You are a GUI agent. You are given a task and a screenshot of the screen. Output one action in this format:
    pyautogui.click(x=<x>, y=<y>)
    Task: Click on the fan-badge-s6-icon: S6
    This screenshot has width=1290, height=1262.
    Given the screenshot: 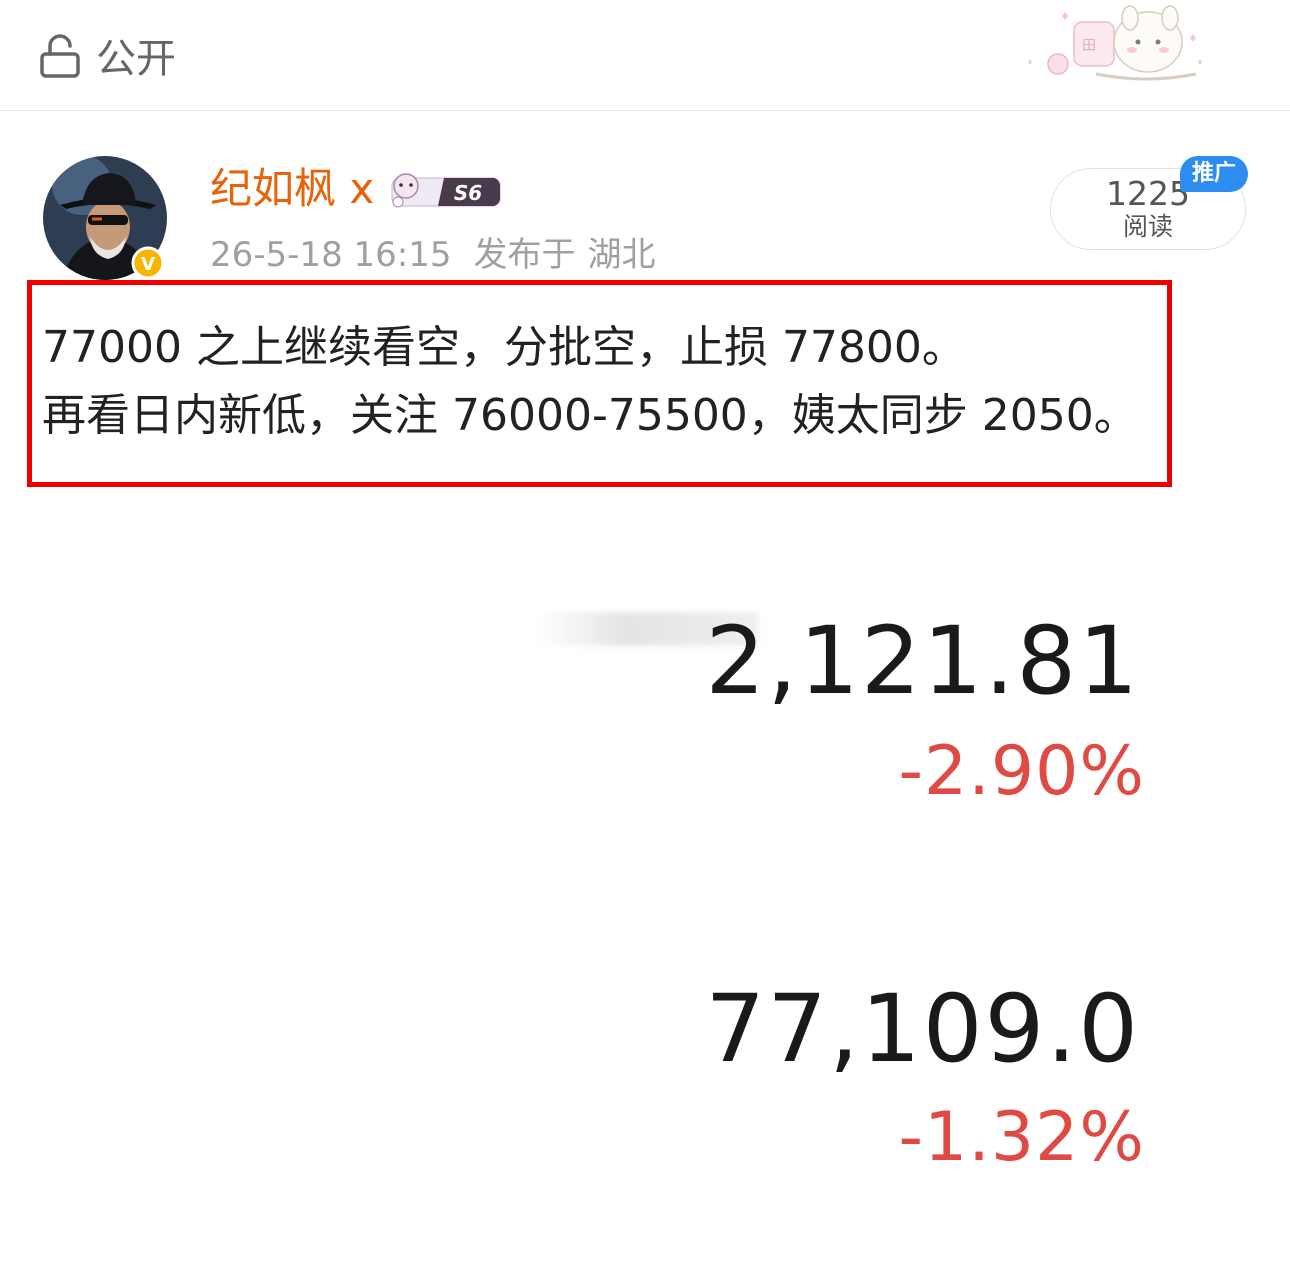 What is the action you would take?
    pyautogui.click(x=443, y=190)
    